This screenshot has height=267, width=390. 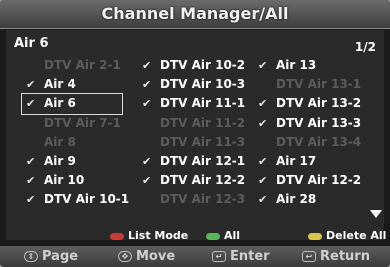 What do you see at coordinates (31, 256) in the screenshot?
I see `channel-button-icon: ⇕` at bounding box center [31, 256].